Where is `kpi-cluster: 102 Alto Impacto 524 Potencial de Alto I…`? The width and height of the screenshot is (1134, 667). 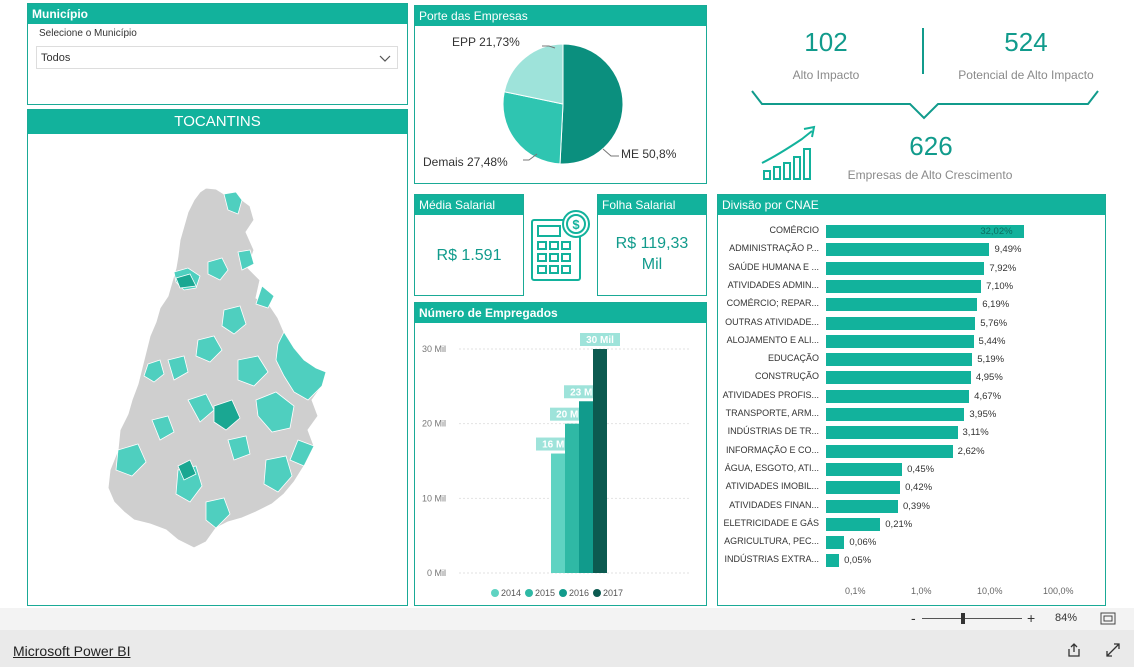 kpi-cluster: 102 Alto Impacto 524 Potencial de Alto I… is located at coordinates (922, 97).